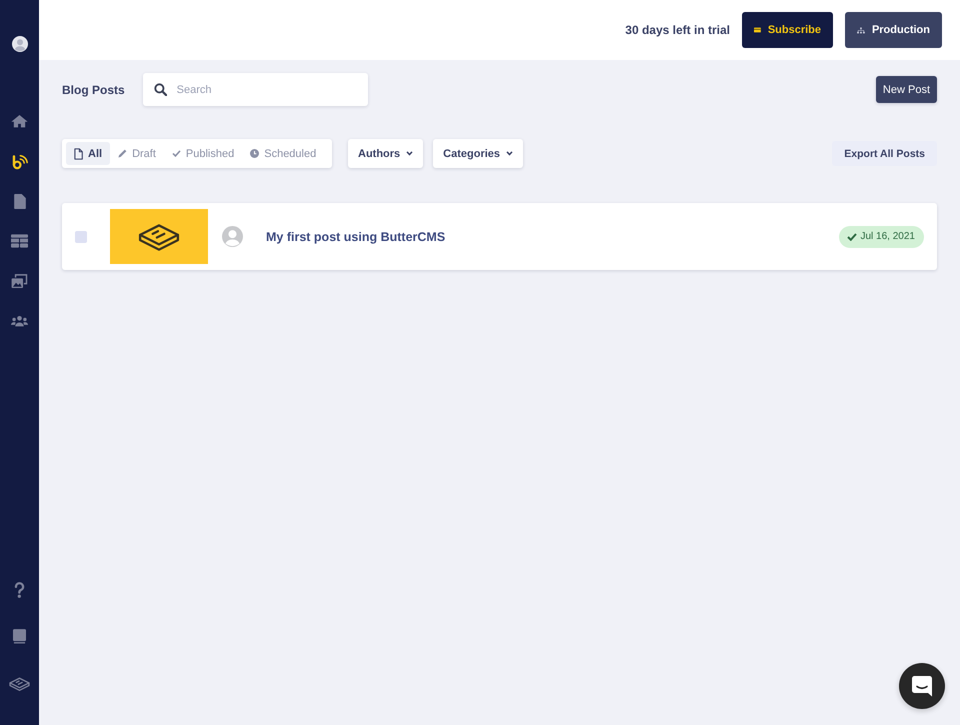 The image size is (960, 725). Describe the element at coordinates (19, 590) in the screenshot. I see `help-icon` at that location.